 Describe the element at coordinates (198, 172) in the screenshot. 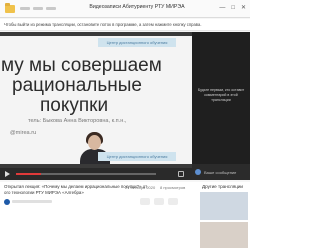

I see `avatar` at that location.